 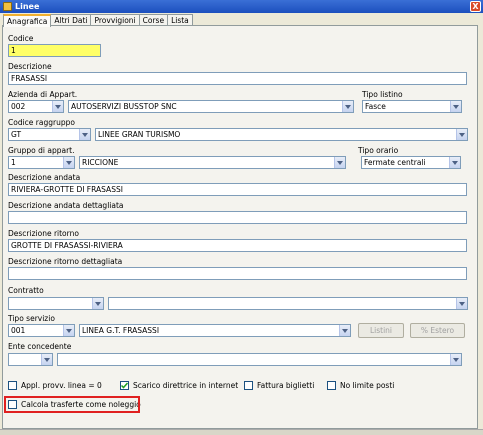 What do you see at coordinates (7, 6) in the screenshot?
I see `app-icon` at bounding box center [7, 6].